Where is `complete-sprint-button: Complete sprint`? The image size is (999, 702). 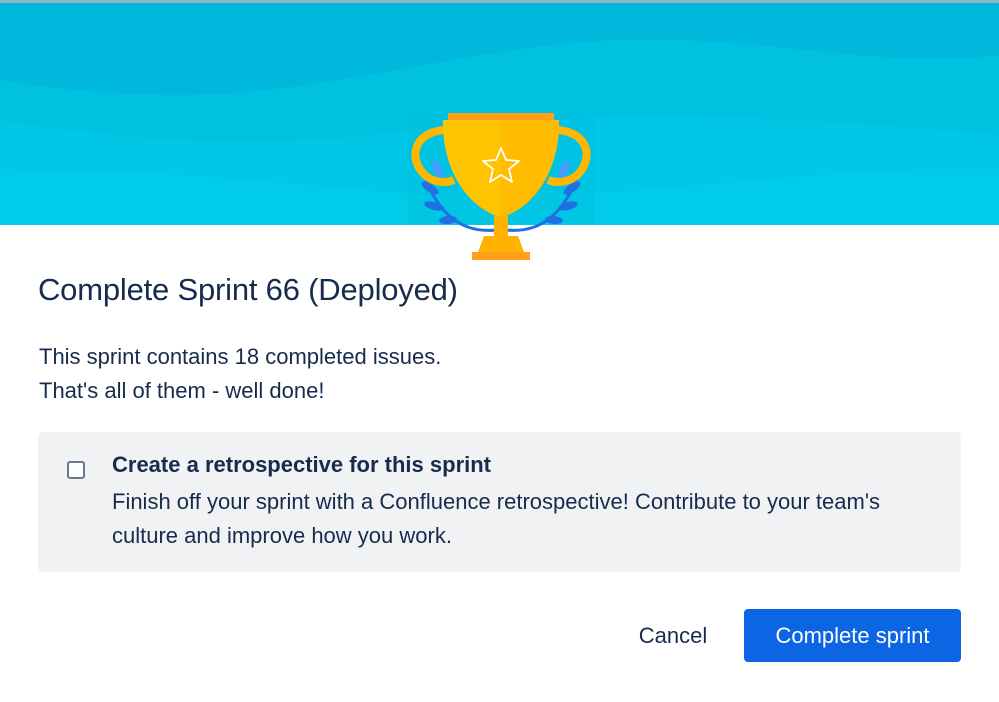 complete-sprint-button: Complete sprint is located at coordinates (852, 635).